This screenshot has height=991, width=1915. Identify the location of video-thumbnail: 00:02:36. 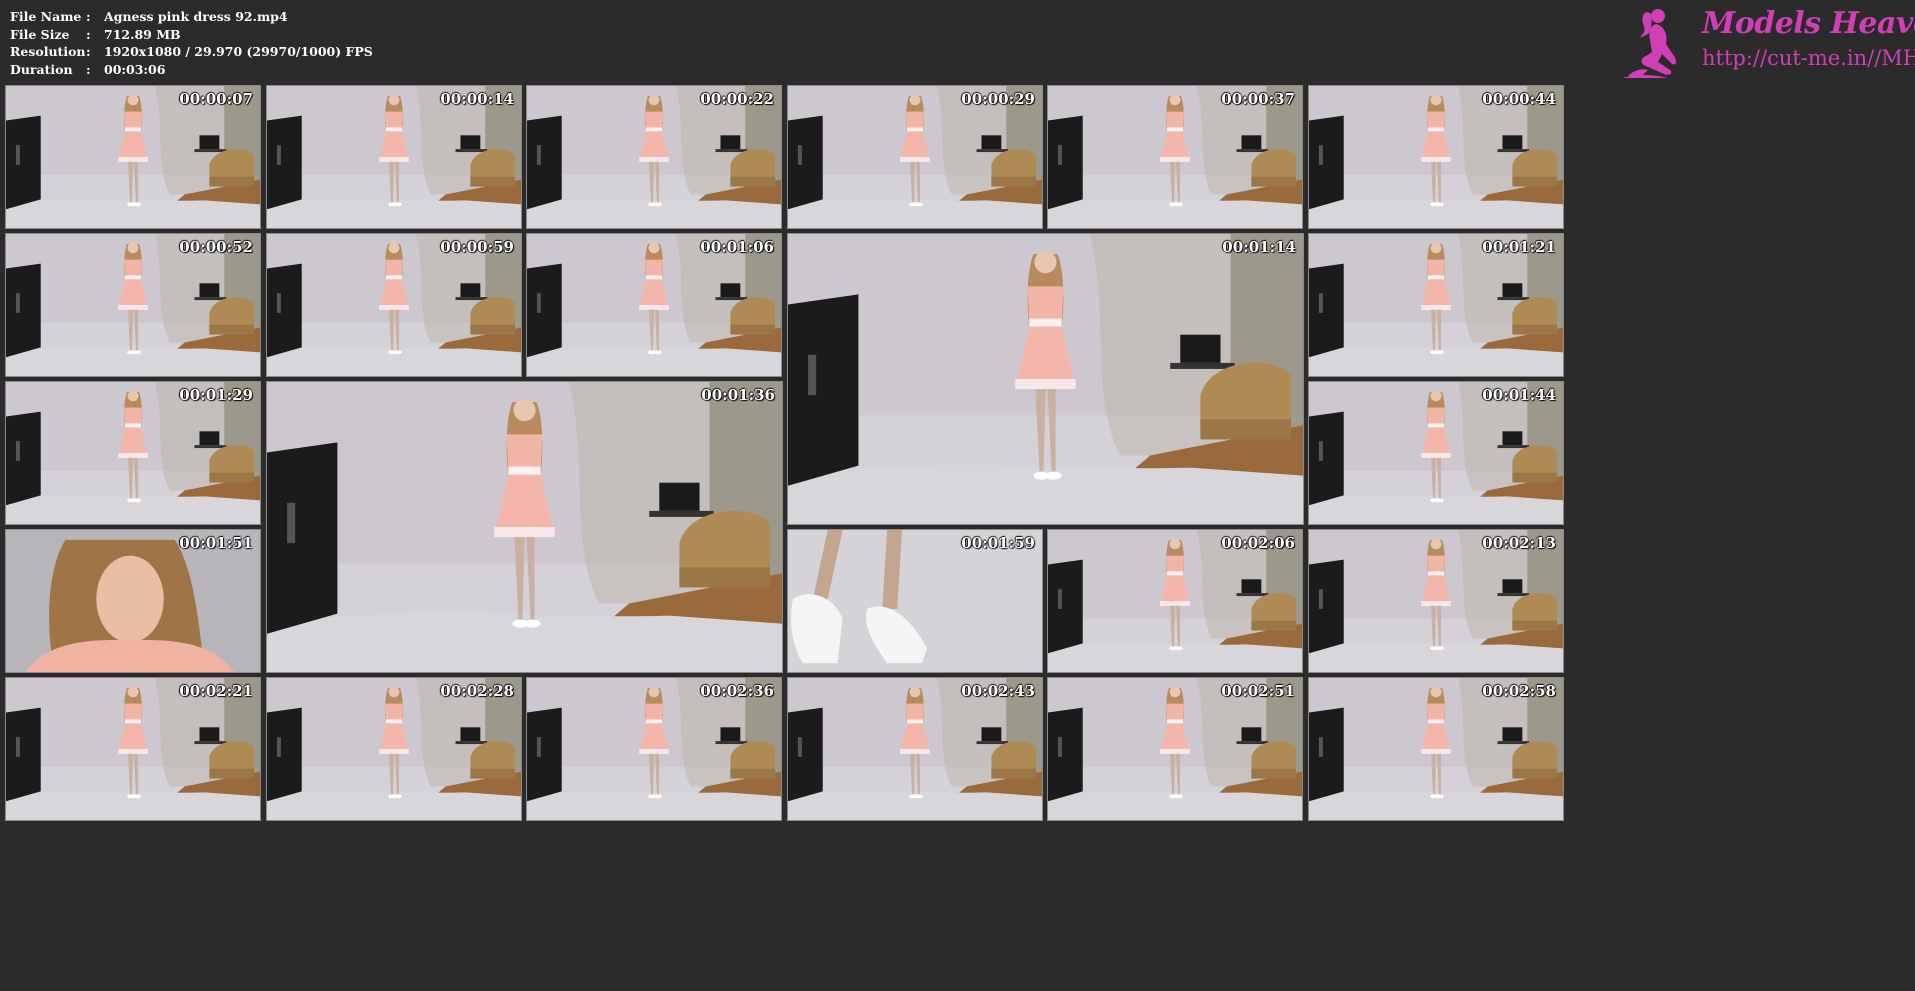
(654, 749).